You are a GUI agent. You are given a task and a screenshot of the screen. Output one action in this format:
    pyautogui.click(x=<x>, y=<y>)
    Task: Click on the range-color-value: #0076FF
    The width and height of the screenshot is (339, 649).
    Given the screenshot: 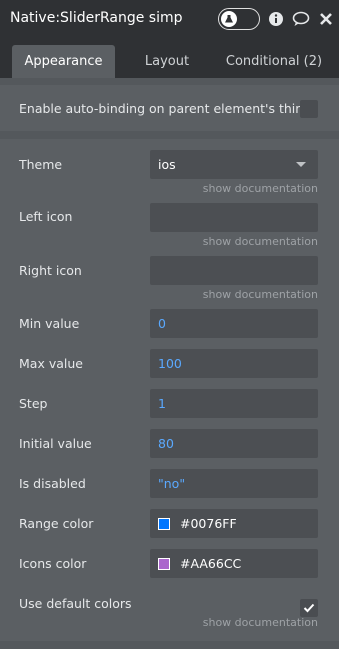 What is the action you would take?
    pyautogui.click(x=208, y=523)
    